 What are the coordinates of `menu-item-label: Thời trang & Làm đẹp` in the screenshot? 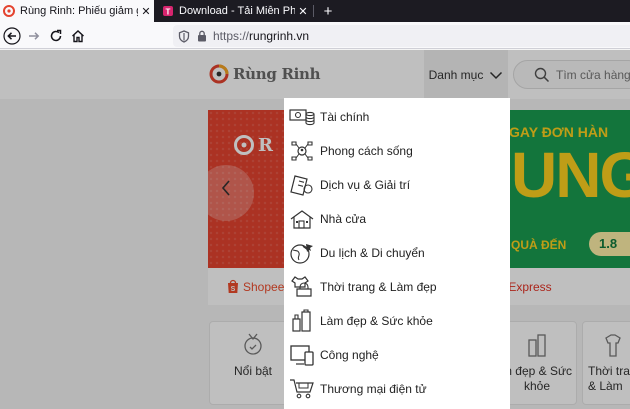 It's located at (378, 287).